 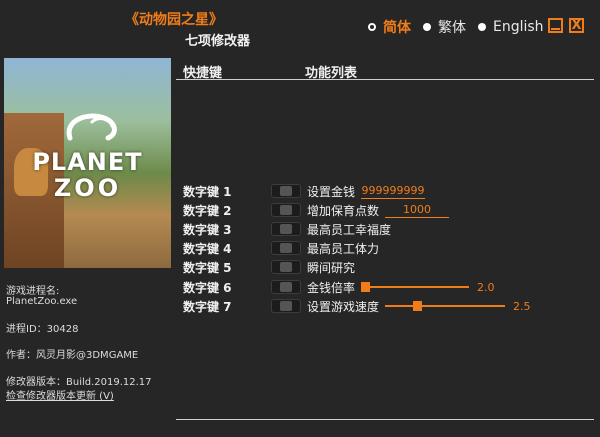 What do you see at coordinates (393, 191) in the screenshot?
I see `money-value-input: 999999999` at bounding box center [393, 191].